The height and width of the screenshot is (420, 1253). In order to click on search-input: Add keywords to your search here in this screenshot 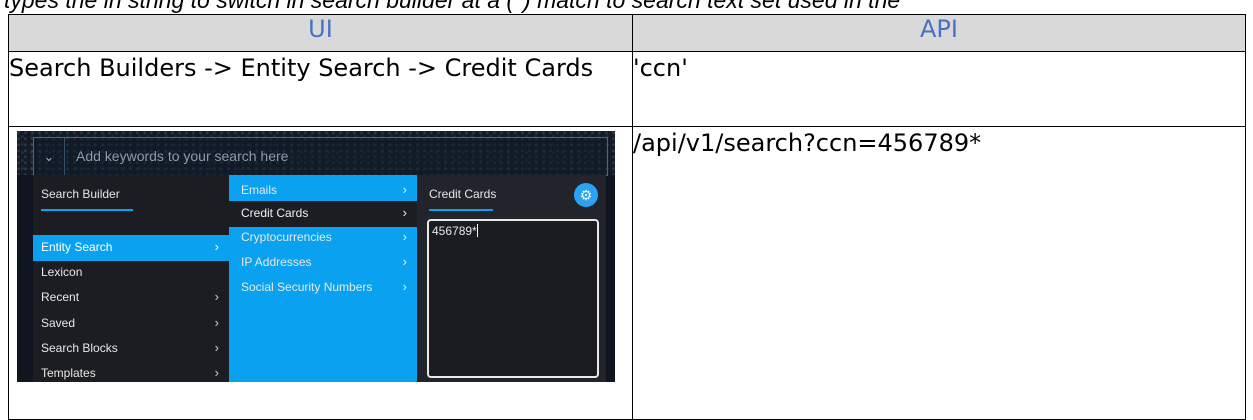, I will do `click(182, 156)`.